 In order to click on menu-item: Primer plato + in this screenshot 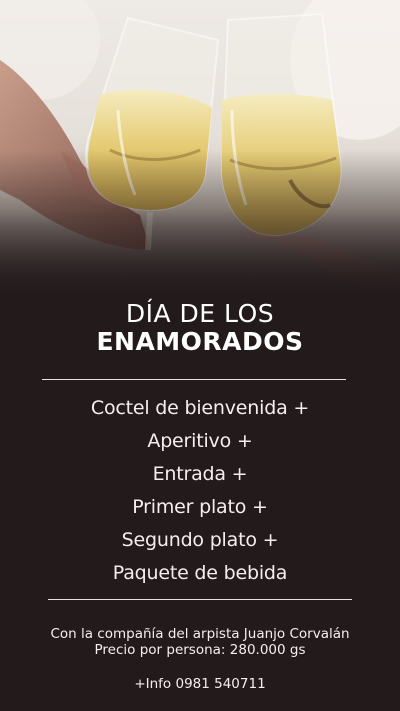, I will do `click(200, 507)`.